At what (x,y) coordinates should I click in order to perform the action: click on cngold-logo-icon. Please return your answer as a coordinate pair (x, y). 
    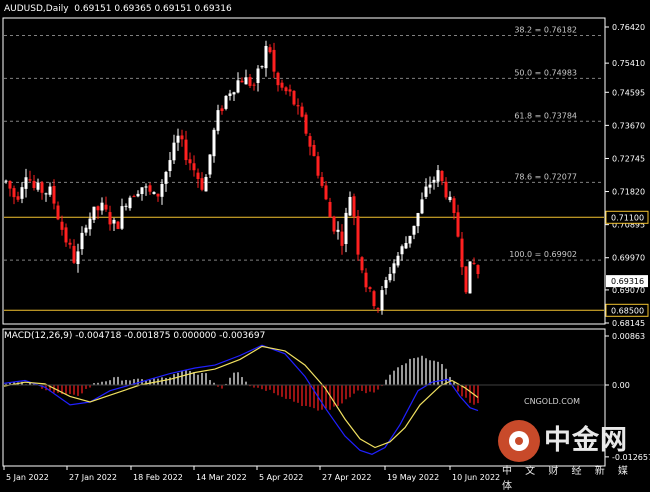
    Looking at the image, I should click on (519, 441).